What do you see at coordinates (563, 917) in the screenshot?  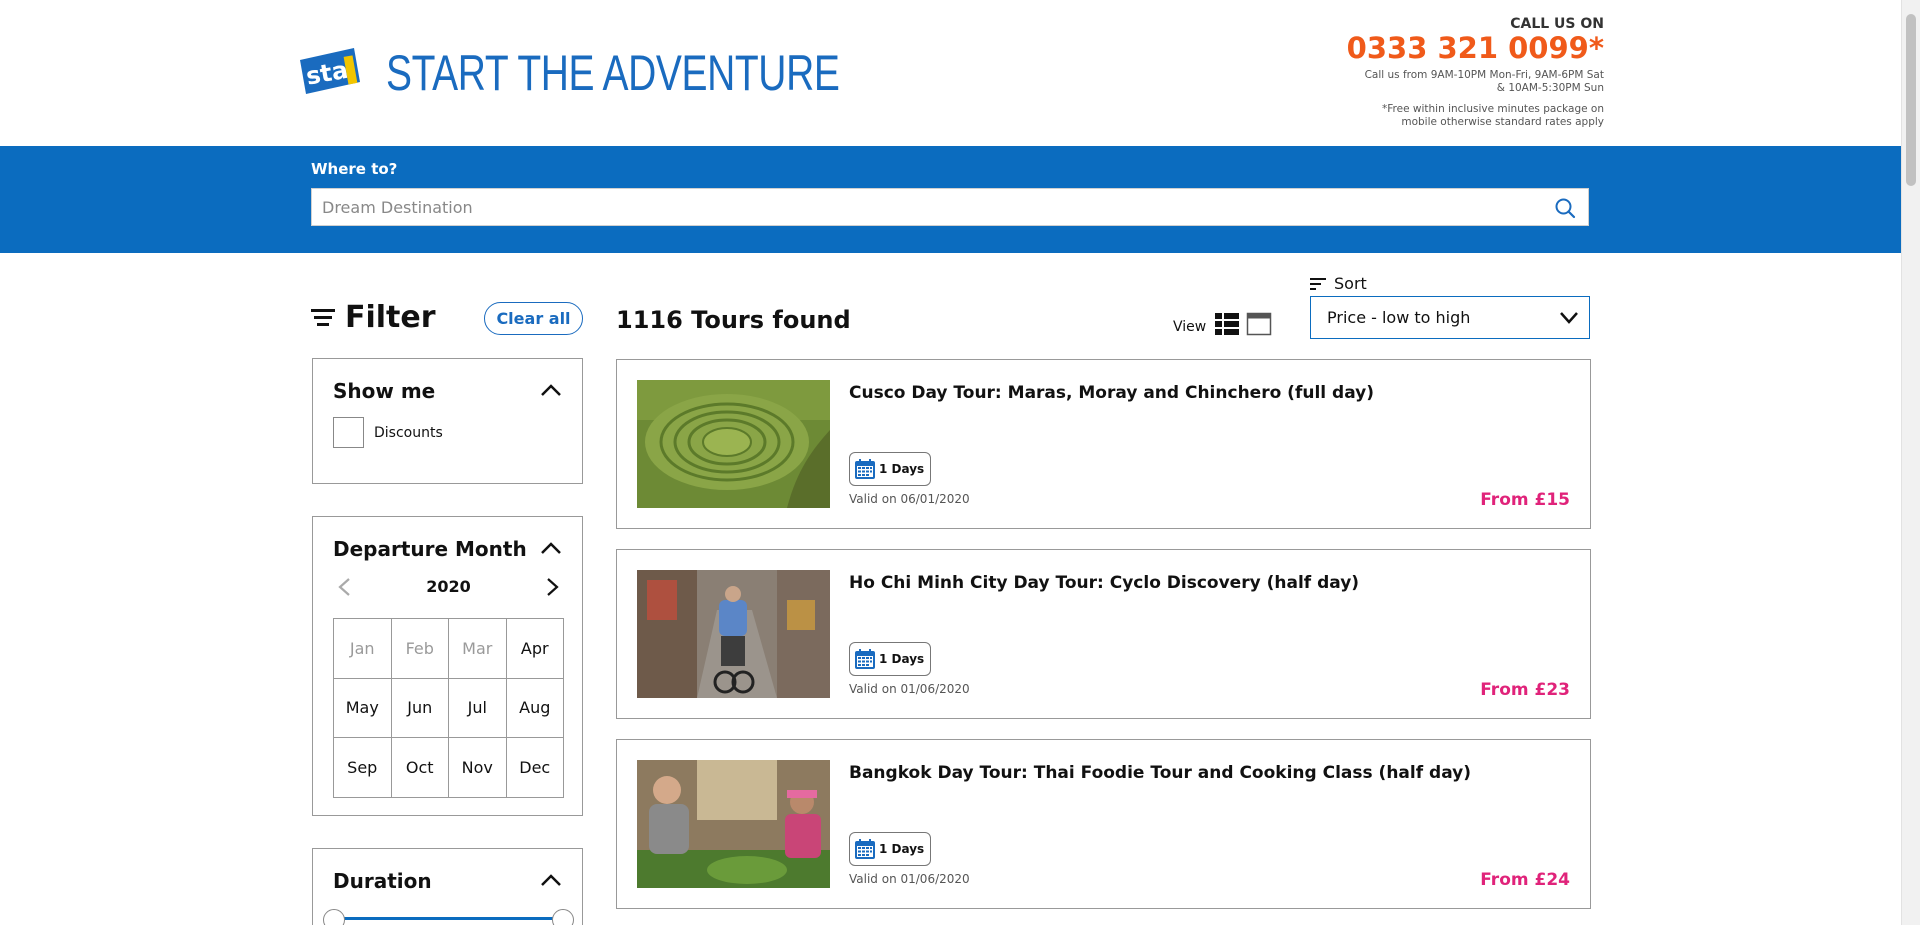 I see `duration-slider-max-handle` at bounding box center [563, 917].